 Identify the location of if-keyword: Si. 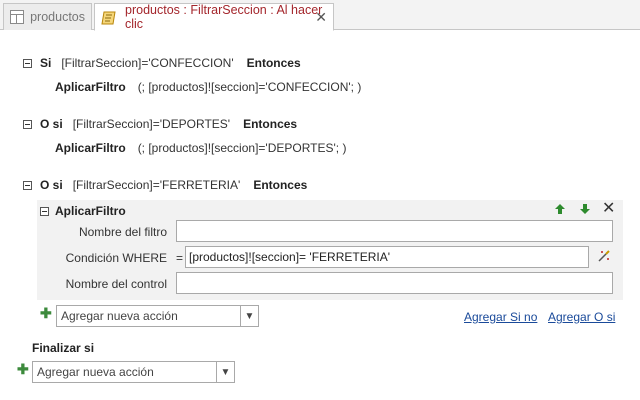
(46, 63).